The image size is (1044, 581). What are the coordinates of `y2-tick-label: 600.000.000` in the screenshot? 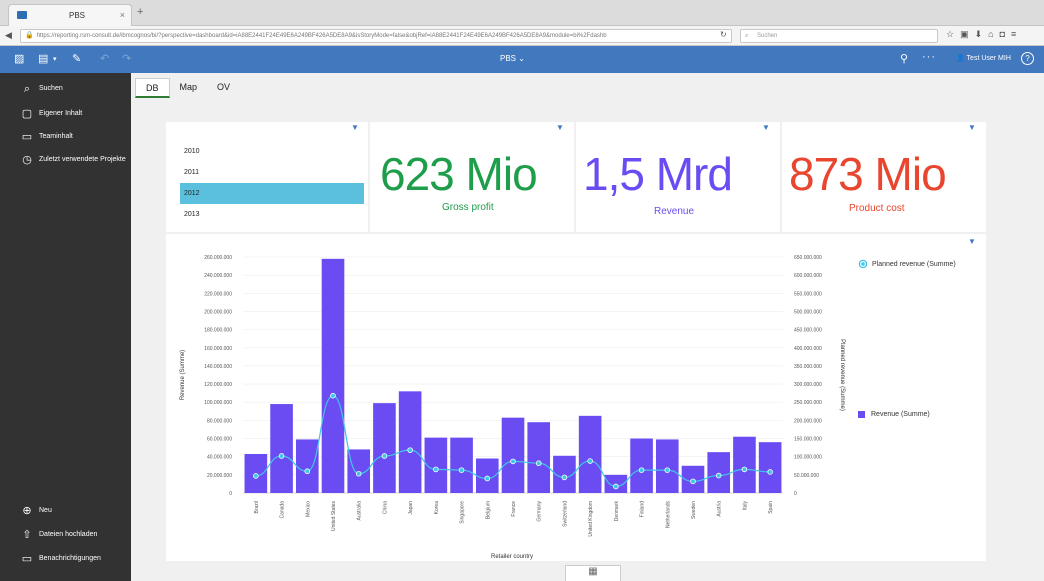 It's located at (808, 276).